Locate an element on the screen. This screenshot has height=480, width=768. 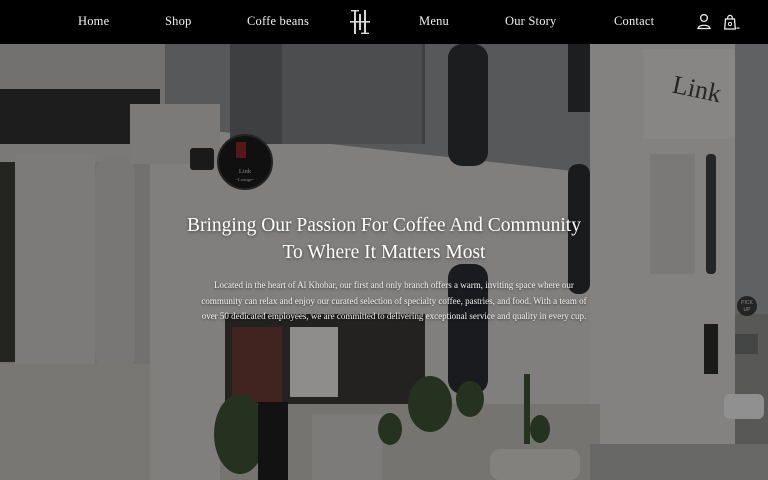
brand-logo is located at coordinates (360, 22).